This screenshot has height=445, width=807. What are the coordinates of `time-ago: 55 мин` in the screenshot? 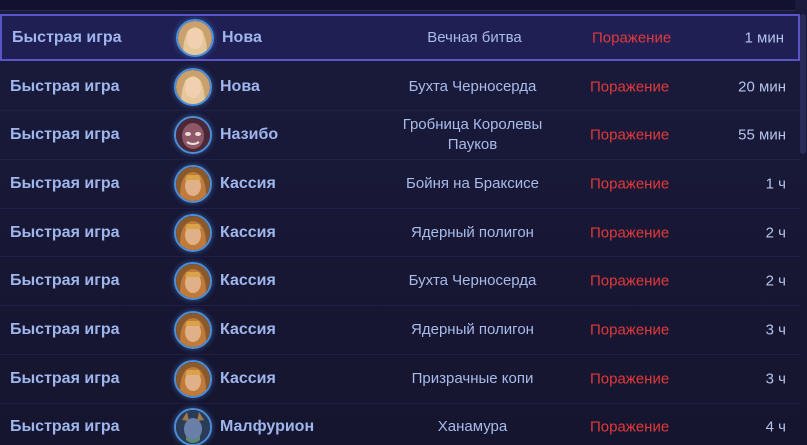 It's located at (762, 135).